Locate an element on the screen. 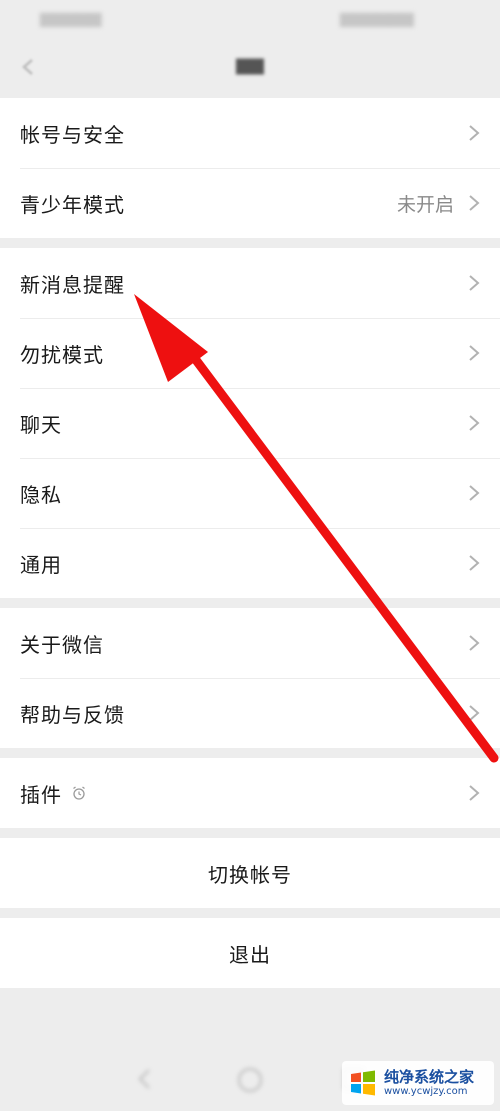 This screenshot has width=500, height=1111. settings-item-label: 新消息提醒 is located at coordinates (72, 284).